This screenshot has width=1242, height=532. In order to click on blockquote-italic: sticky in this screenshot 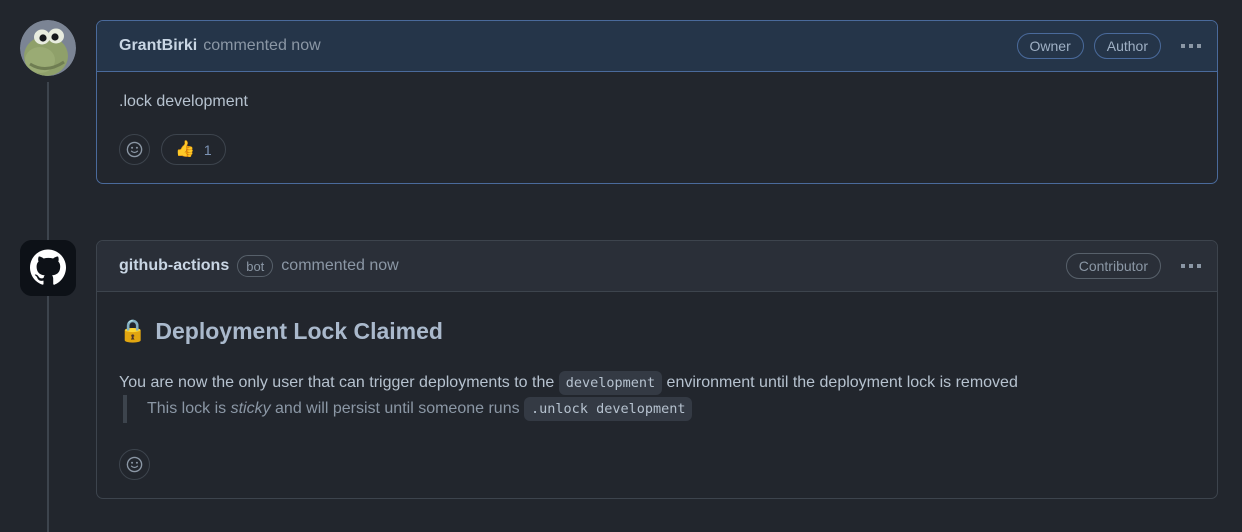, I will do `click(250, 408)`.